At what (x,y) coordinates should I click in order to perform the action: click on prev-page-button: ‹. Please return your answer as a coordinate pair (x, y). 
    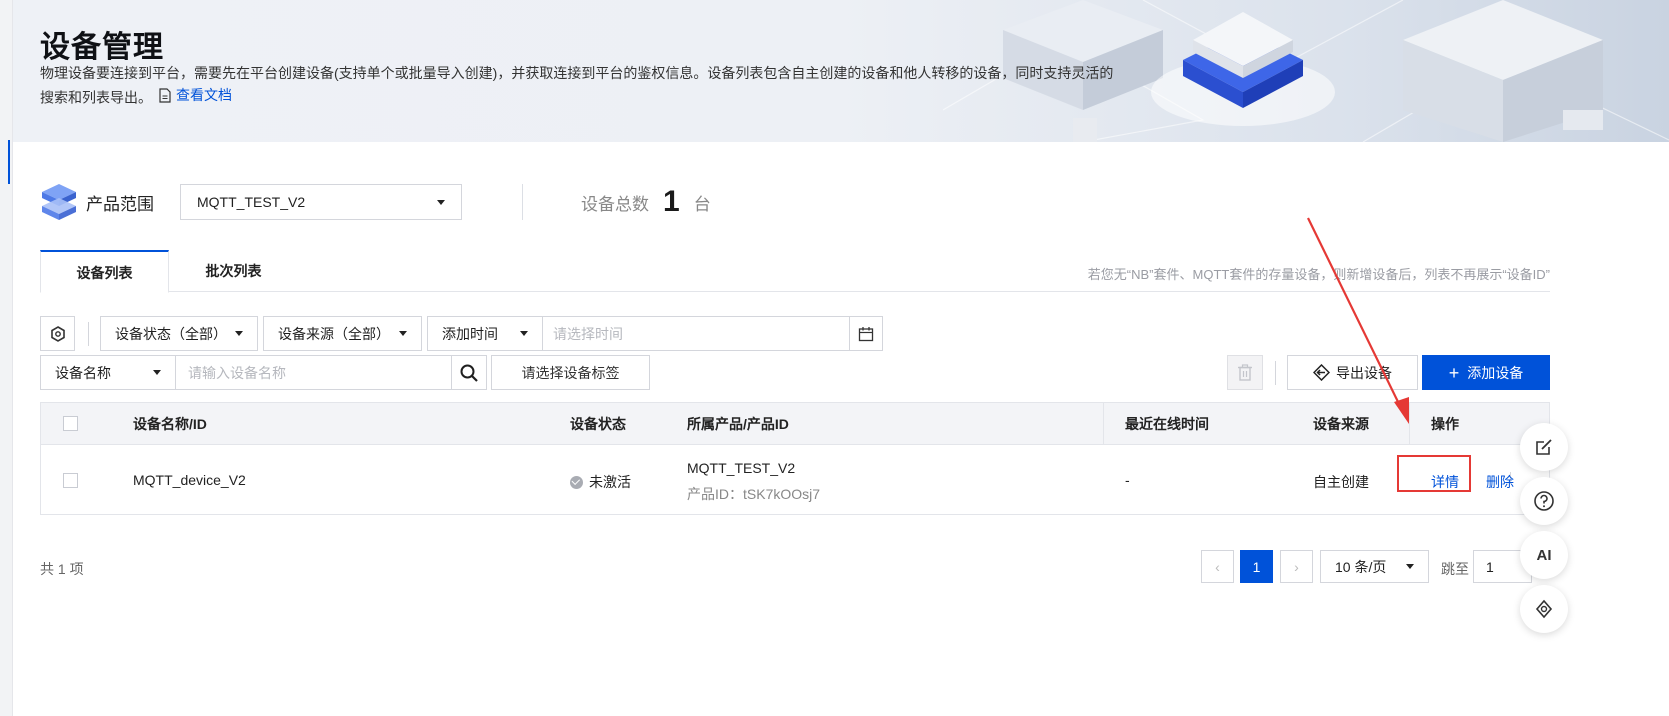
    Looking at the image, I should click on (1217, 566).